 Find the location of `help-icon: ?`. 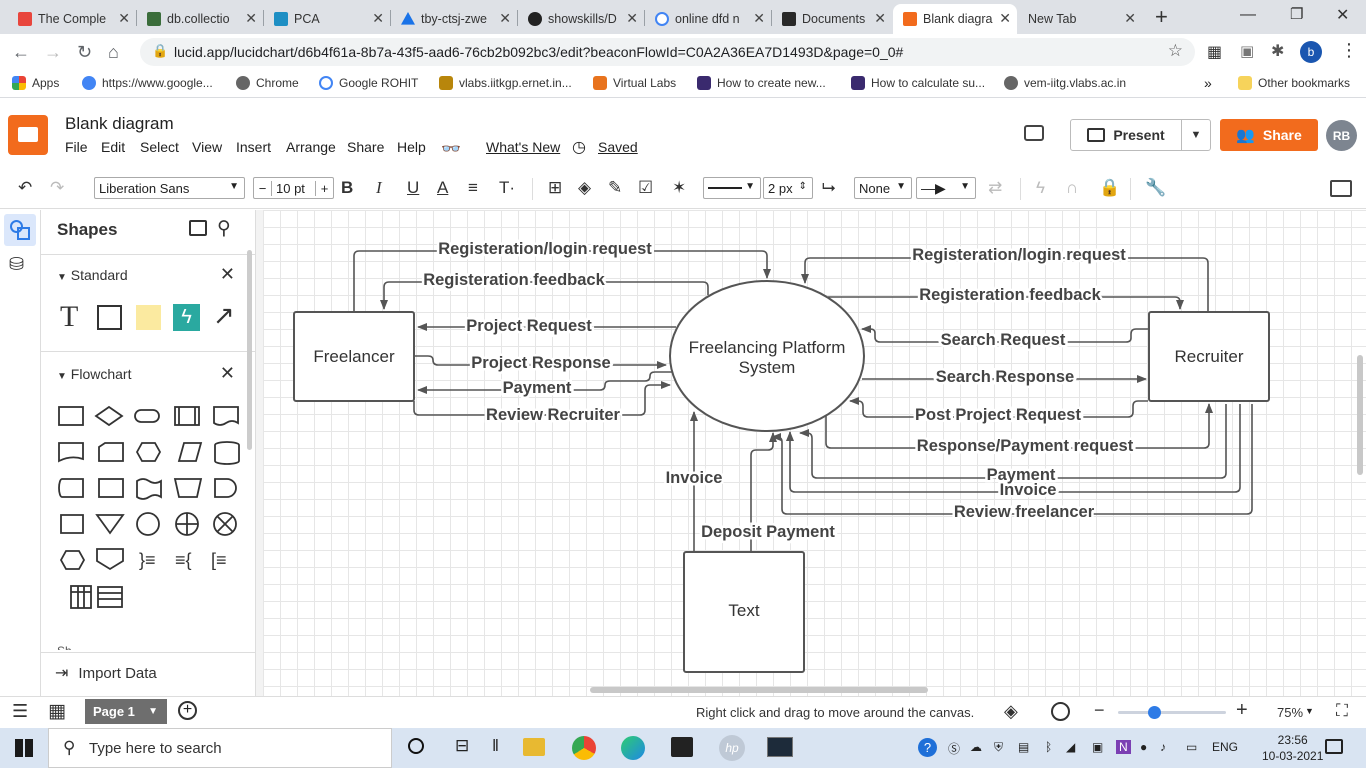

help-icon: ? is located at coordinates (927, 747).